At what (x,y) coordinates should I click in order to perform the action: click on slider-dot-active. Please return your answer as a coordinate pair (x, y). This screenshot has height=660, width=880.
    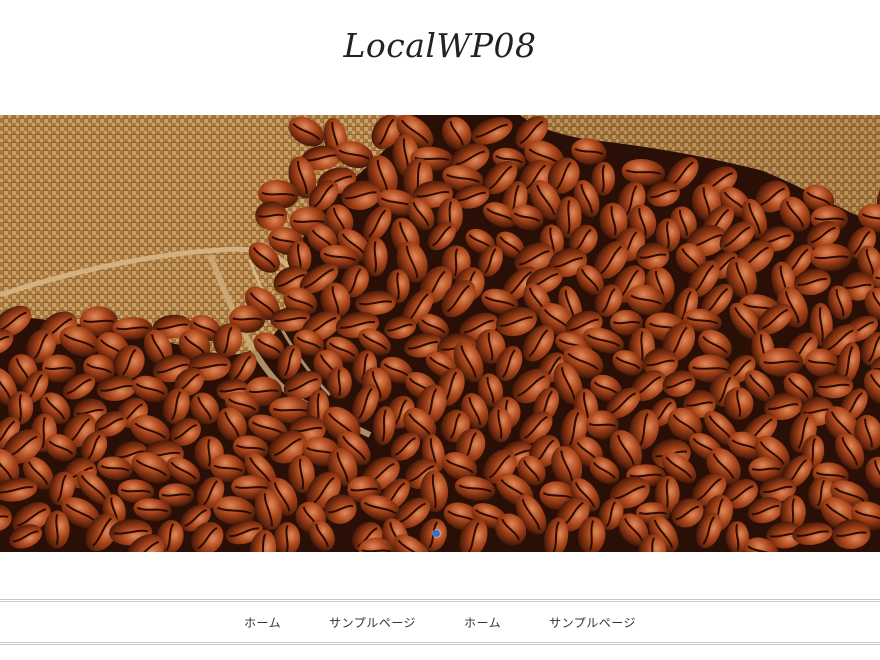
    Looking at the image, I should click on (436, 533).